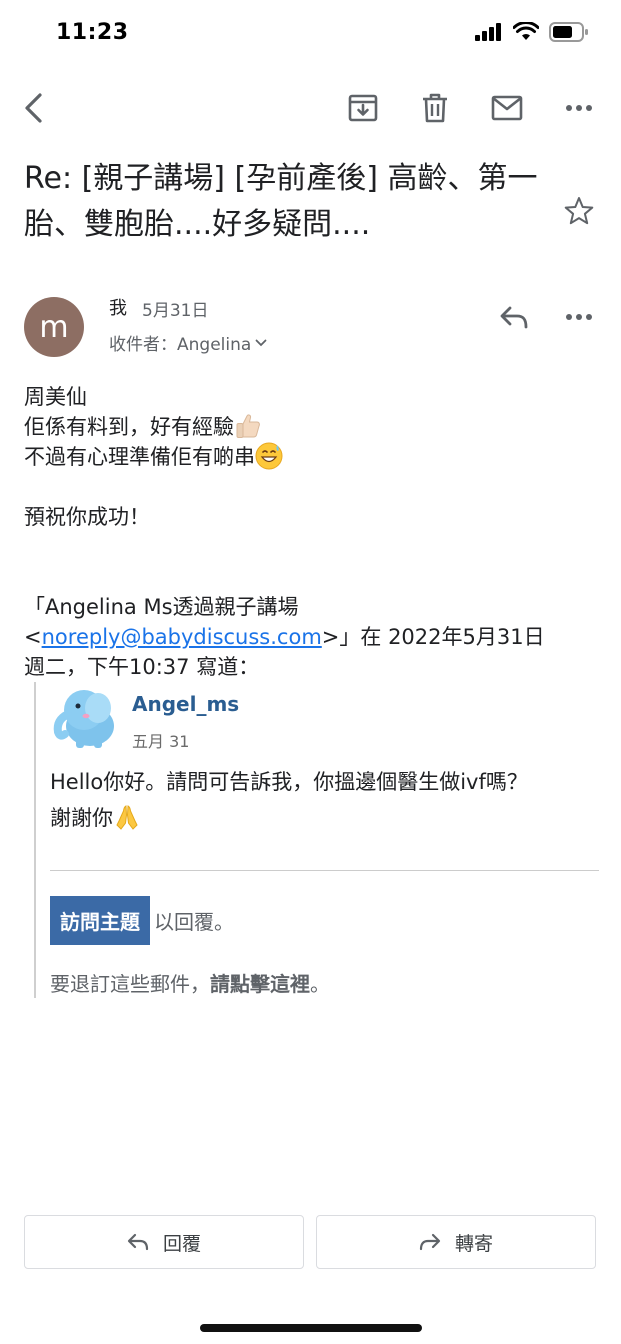  I want to click on unsubscribe-text: 要退訂這些郵件，請點擊這裡。, so click(190, 984).